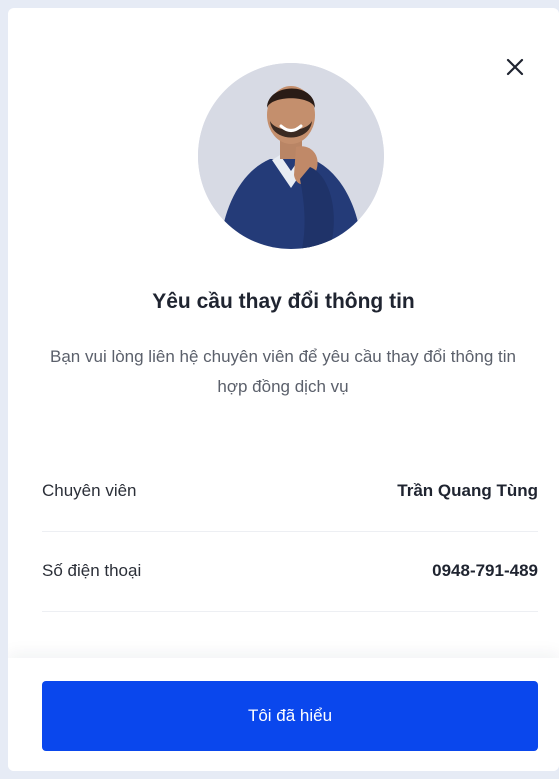  I want to click on confirm-button: Tôi đã hiểu, so click(290, 716).